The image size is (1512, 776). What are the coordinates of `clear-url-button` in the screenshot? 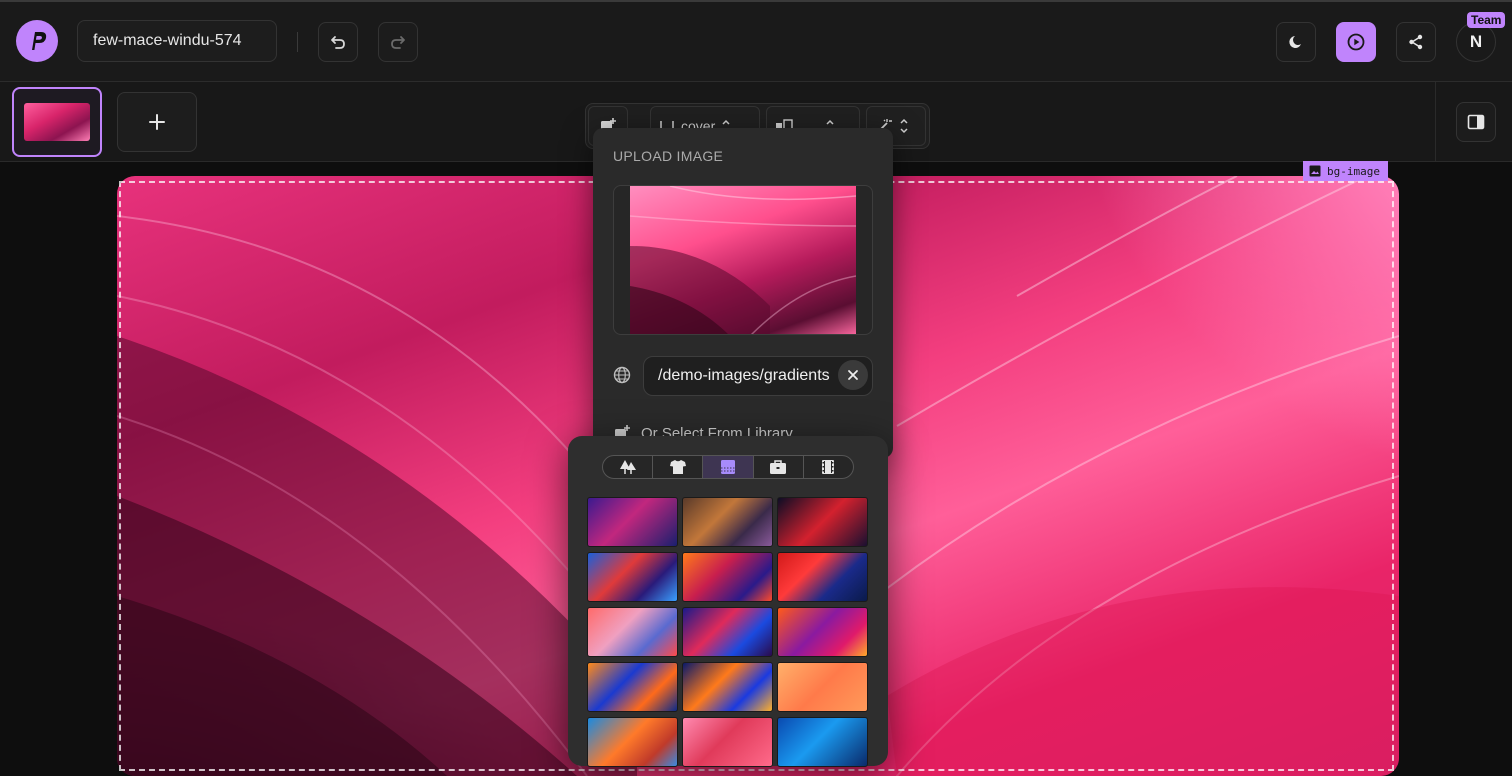 It's located at (853, 375).